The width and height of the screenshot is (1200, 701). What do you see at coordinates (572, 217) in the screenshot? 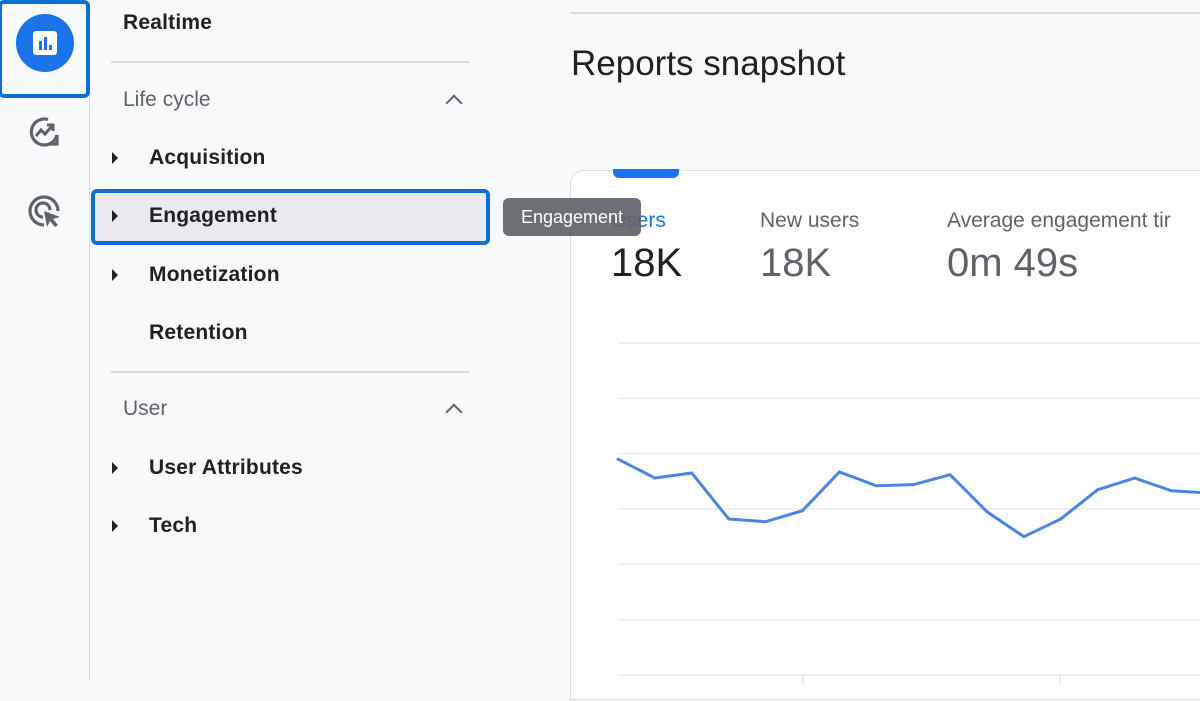
I see `tooltip: Engagement` at bounding box center [572, 217].